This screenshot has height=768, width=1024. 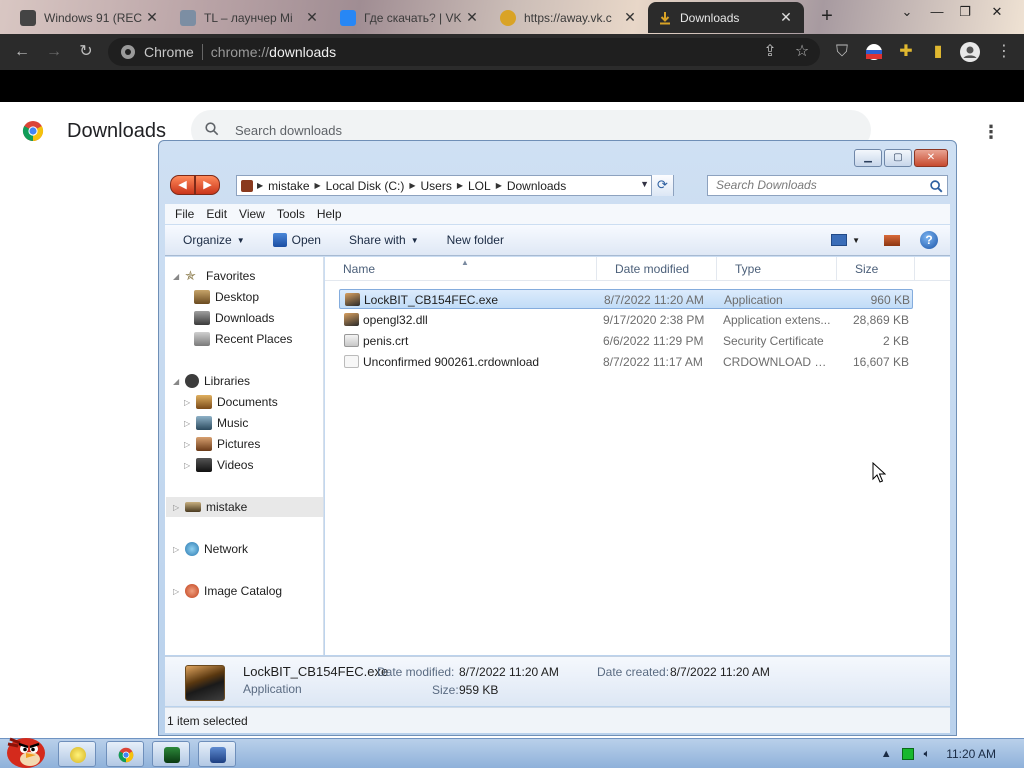 What do you see at coordinates (365, 186) in the screenshot?
I see `breadcrumb-local-disk: Local Disk (C:)` at bounding box center [365, 186].